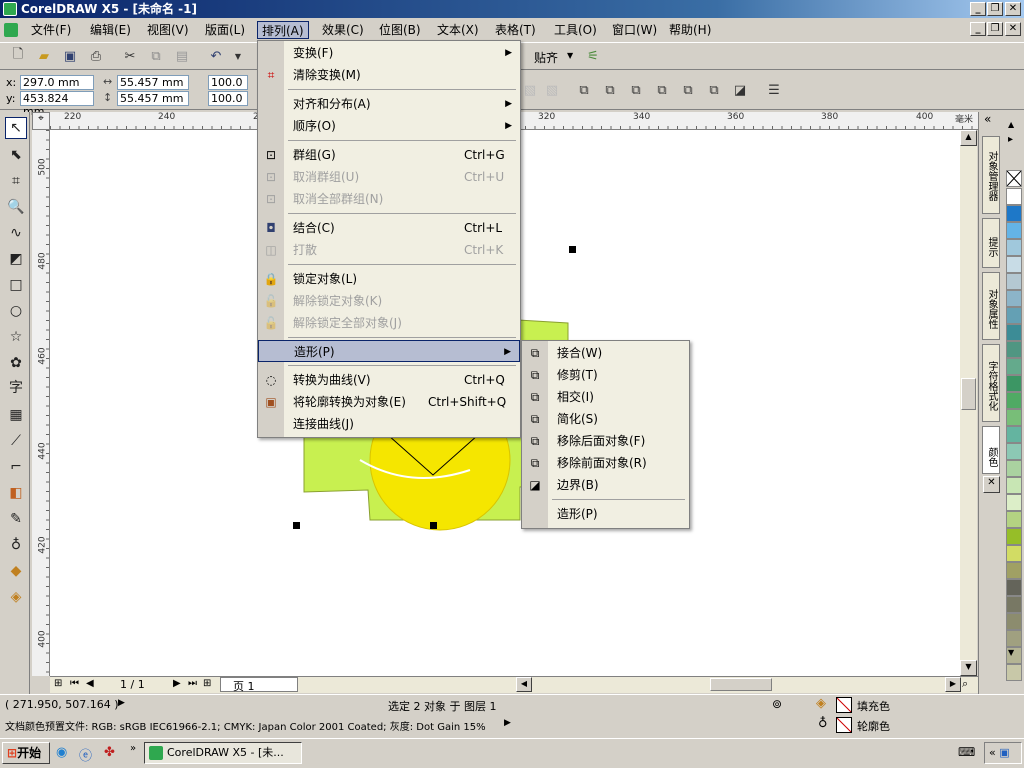 Image resolution: width=1024 pixels, height=768 pixels. What do you see at coordinates (605, 441) in the screenshot?
I see `submenu-item-front-minus-back: ⧉ 移除后面对象(F)` at bounding box center [605, 441].